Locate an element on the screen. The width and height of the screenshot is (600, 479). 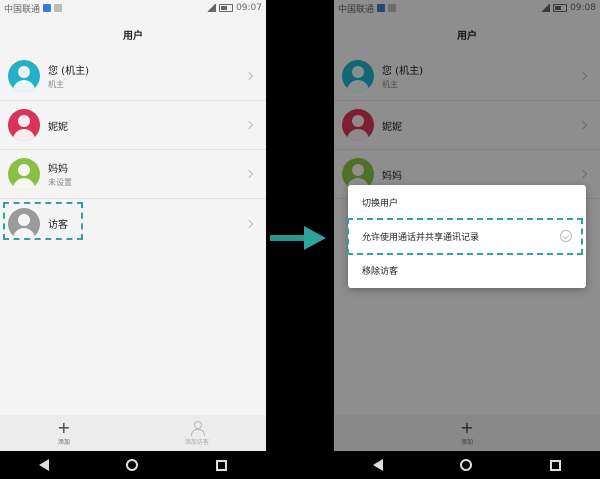
status-bar: 中国联通 09:07 is located at coordinates (133, 8).